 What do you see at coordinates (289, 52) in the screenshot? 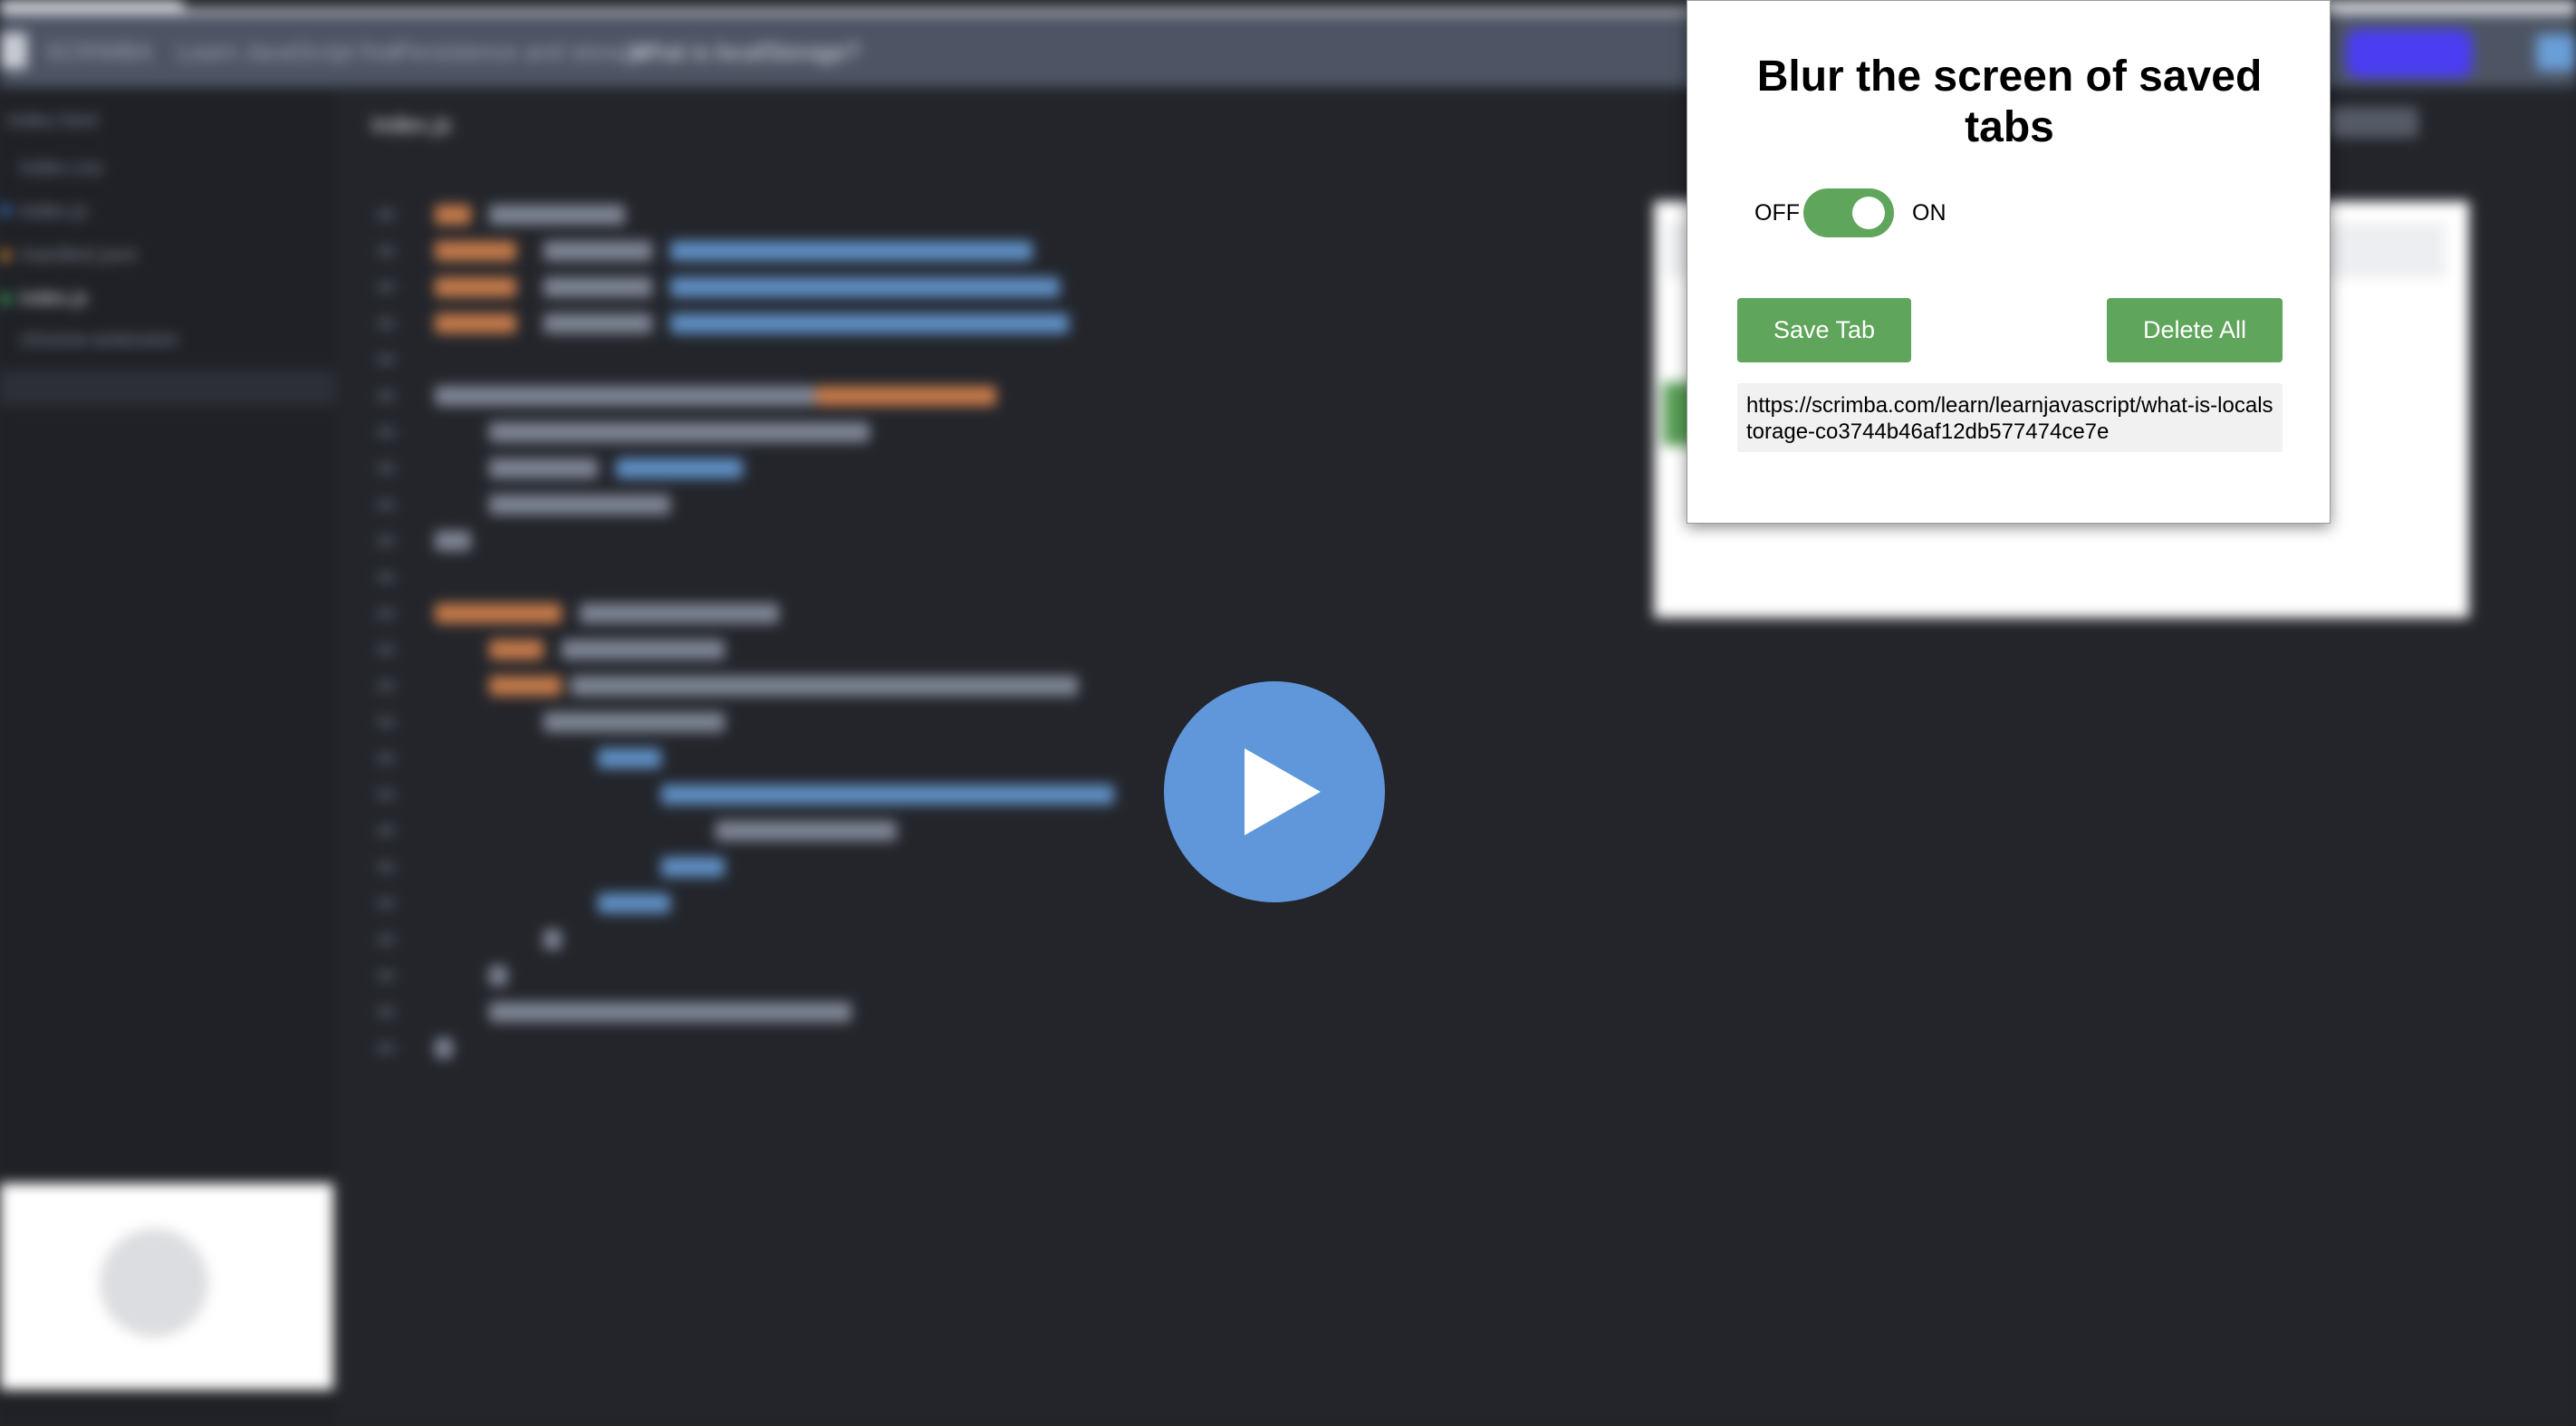
I see `breadcrumb-item: Learn JavaScript free` at bounding box center [289, 52].